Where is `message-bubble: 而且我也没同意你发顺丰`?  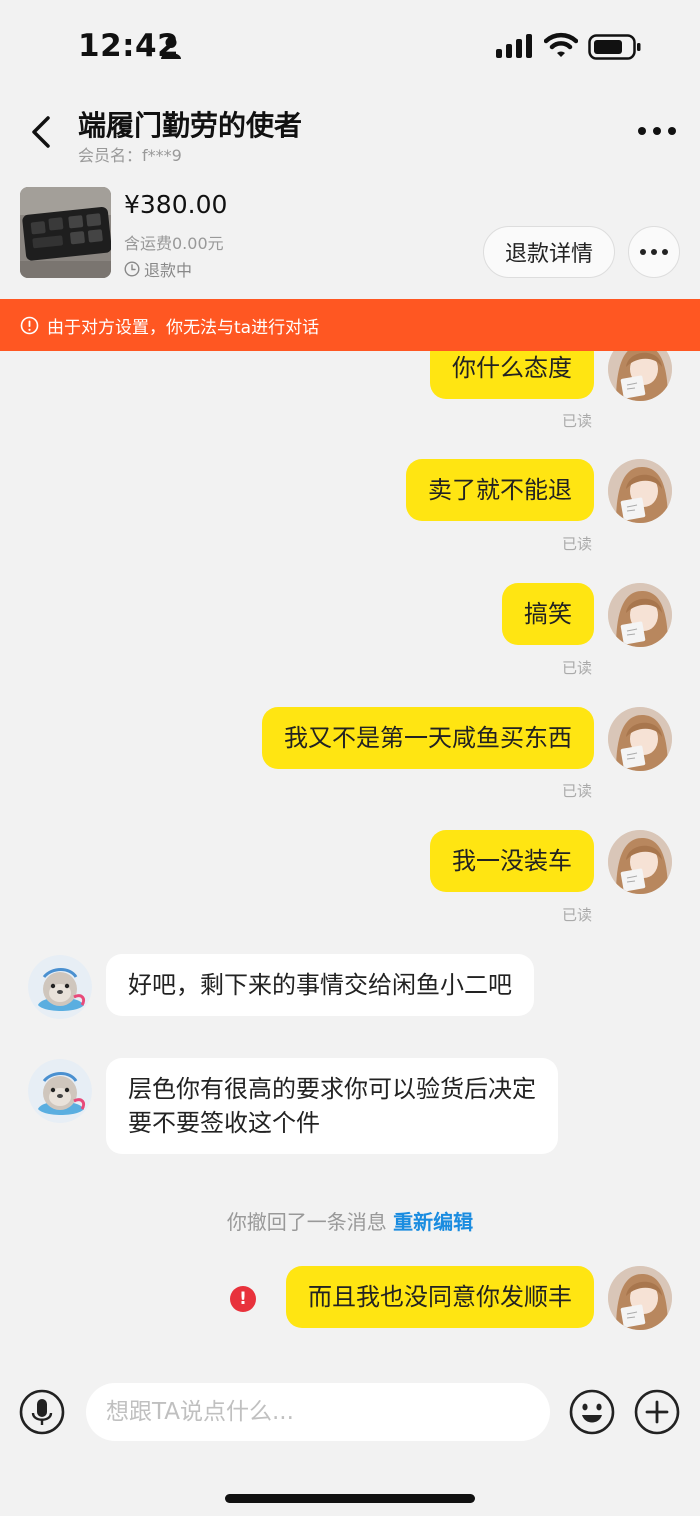
message-bubble: 而且我也没同意你发顺丰 is located at coordinates (440, 1297).